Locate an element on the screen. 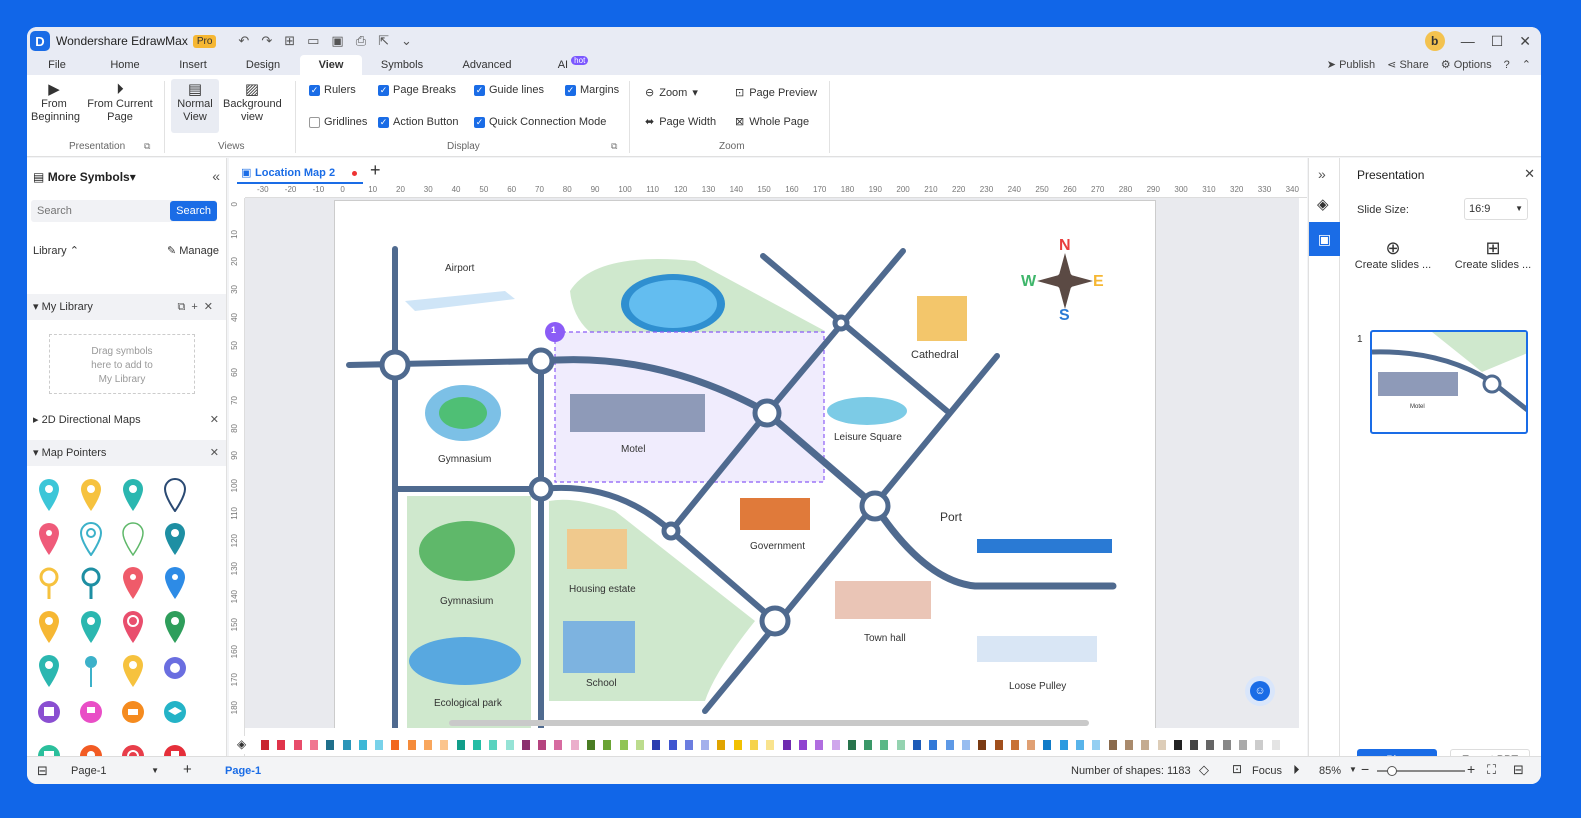 The height and width of the screenshot is (818, 1581). page-tab: Page-1 is located at coordinates (243, 771).